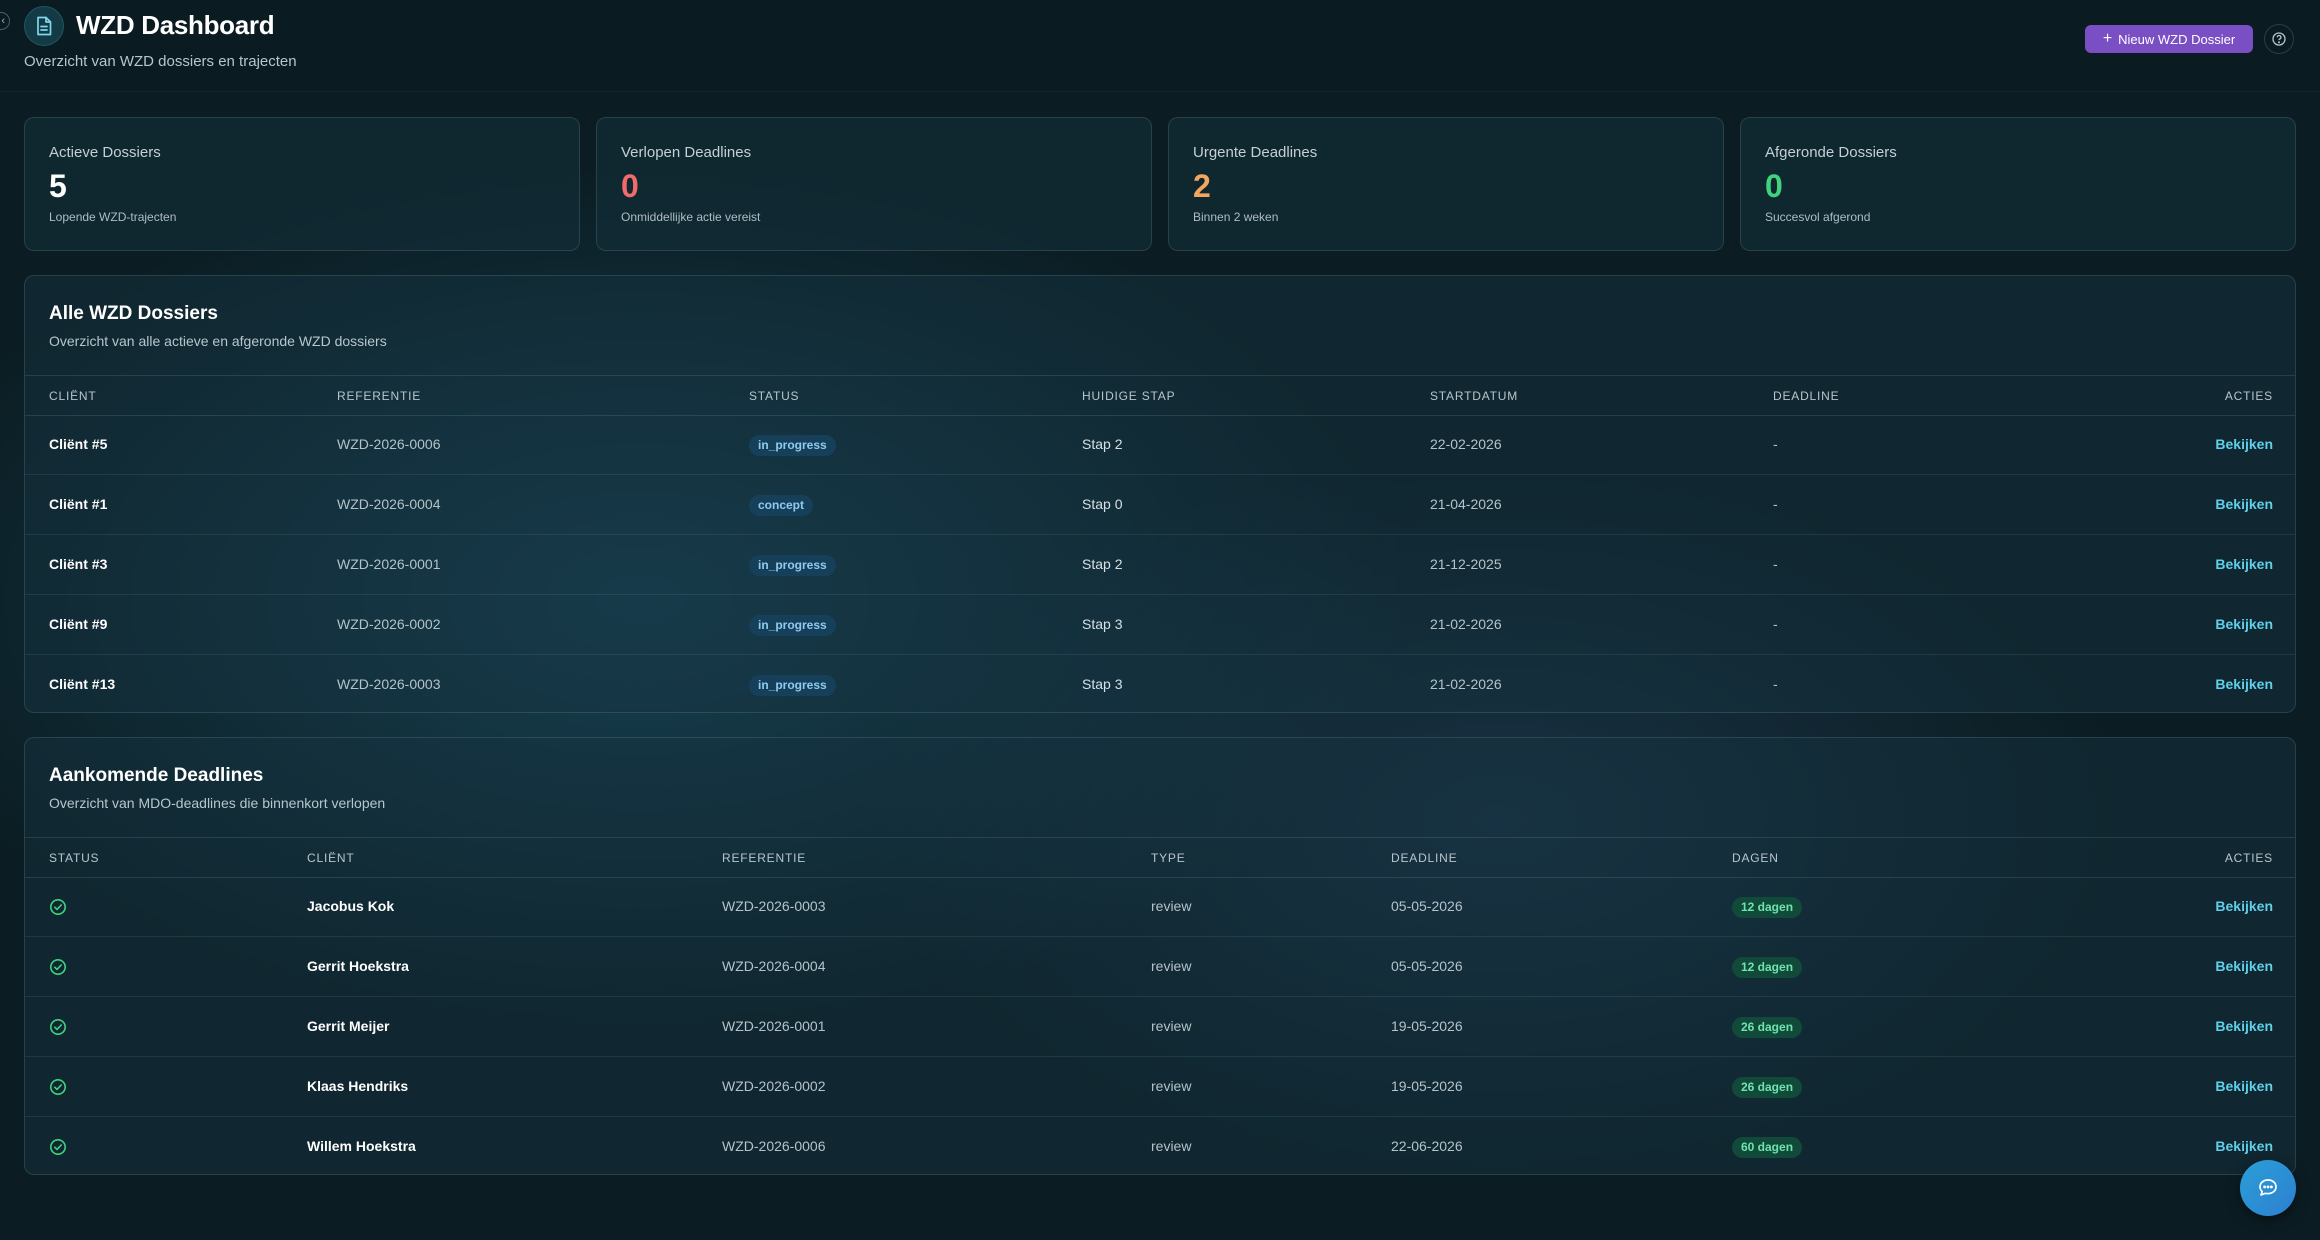  I want to click on client-name: Gerrit Hoekstra, so click(358, 966).